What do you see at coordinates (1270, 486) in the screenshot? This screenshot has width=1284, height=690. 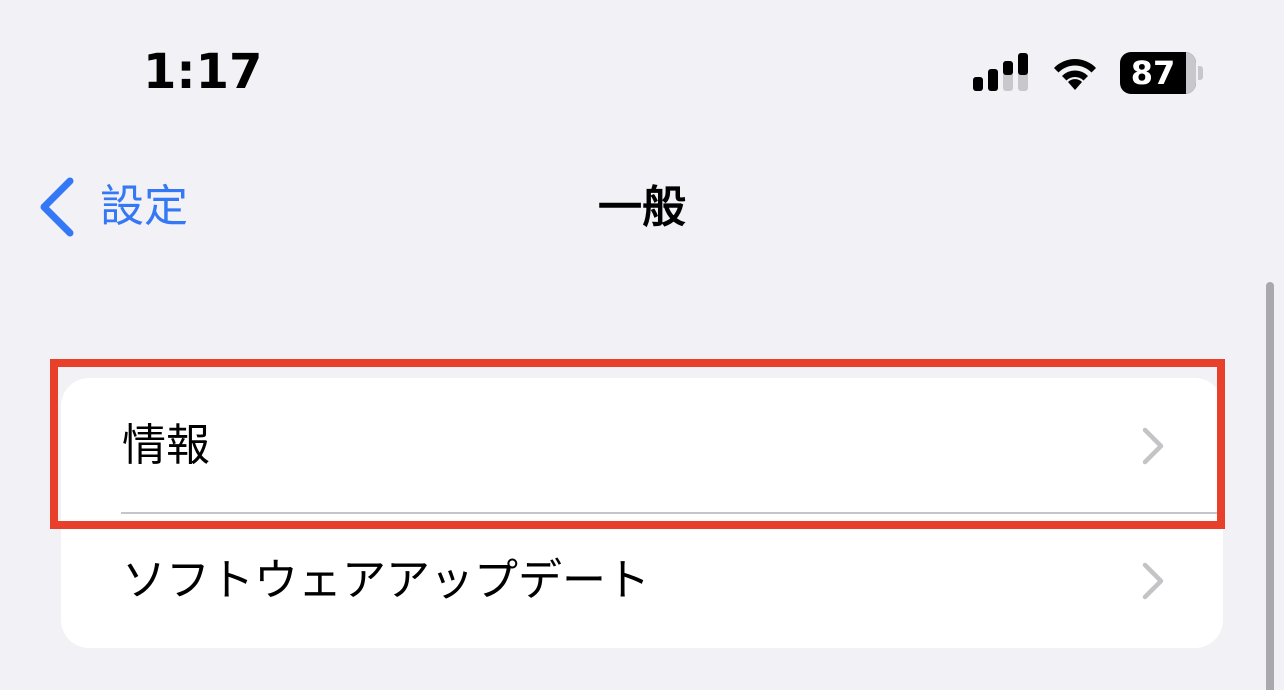 I see `scroll-indicator` at bounding box center [1270, 486].